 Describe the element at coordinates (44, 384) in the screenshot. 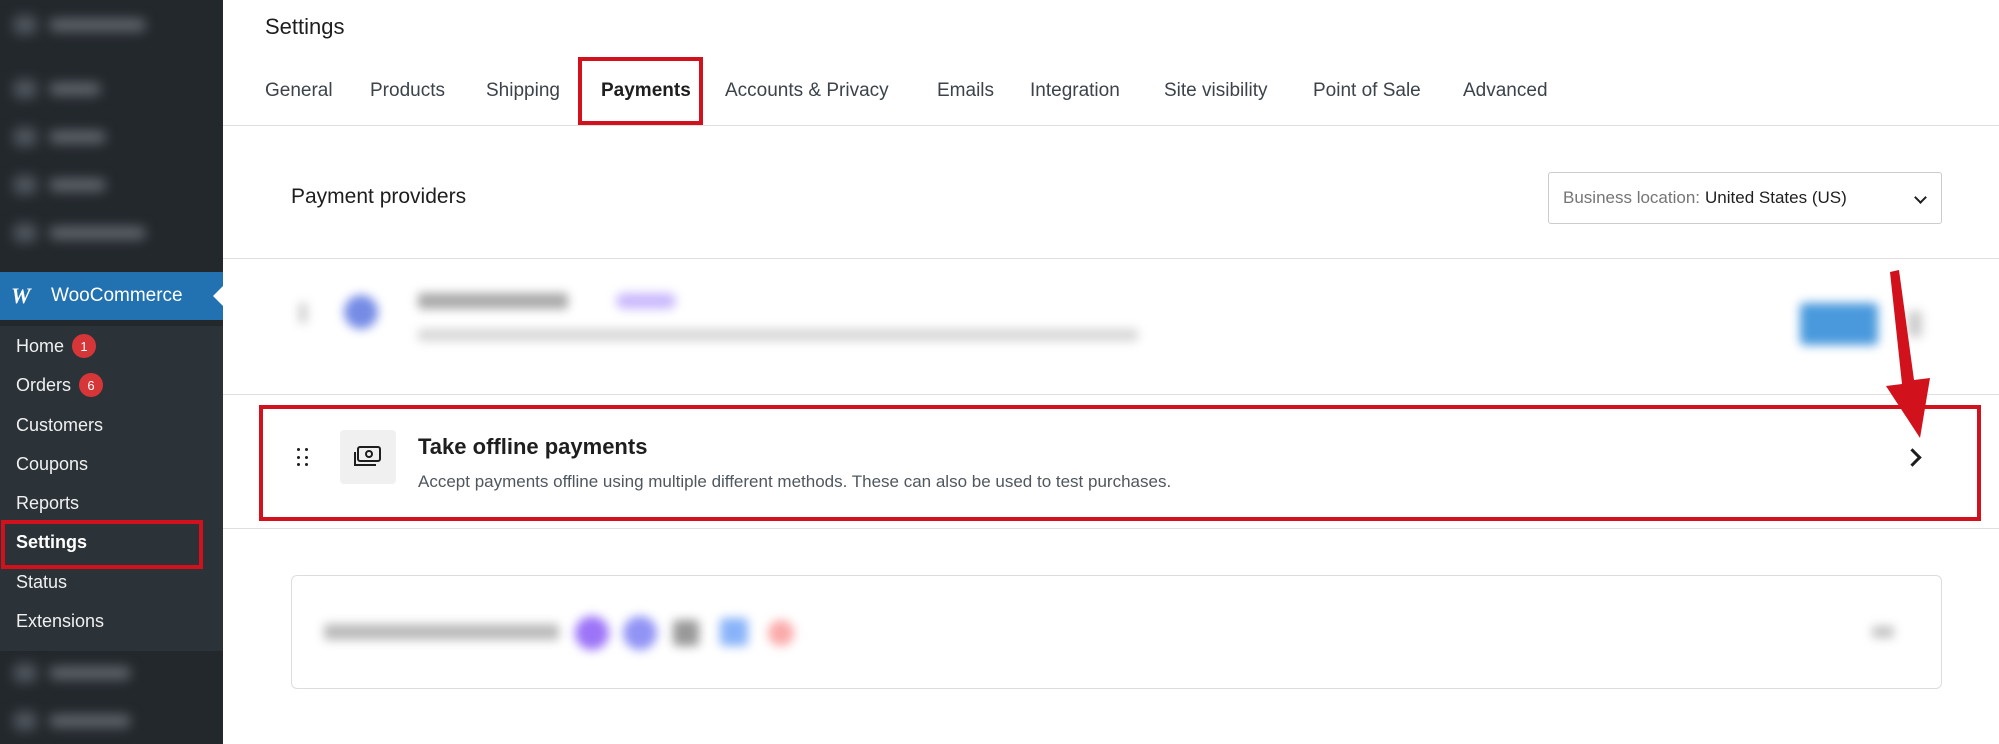

I see `sidebar-item-label: Orders` at that location.